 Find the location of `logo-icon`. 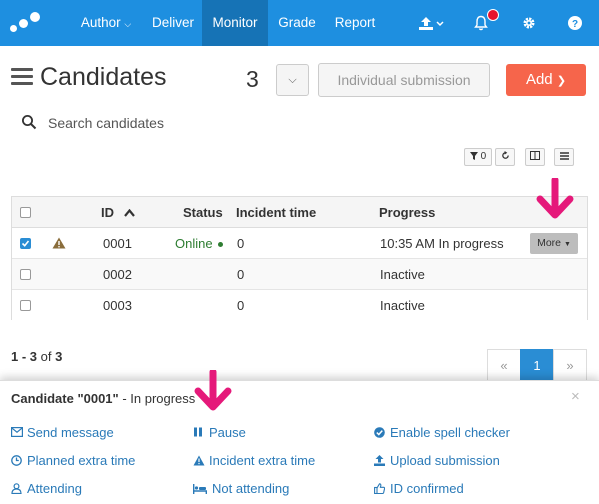

logo-icon is located at coordinates (25, 23).